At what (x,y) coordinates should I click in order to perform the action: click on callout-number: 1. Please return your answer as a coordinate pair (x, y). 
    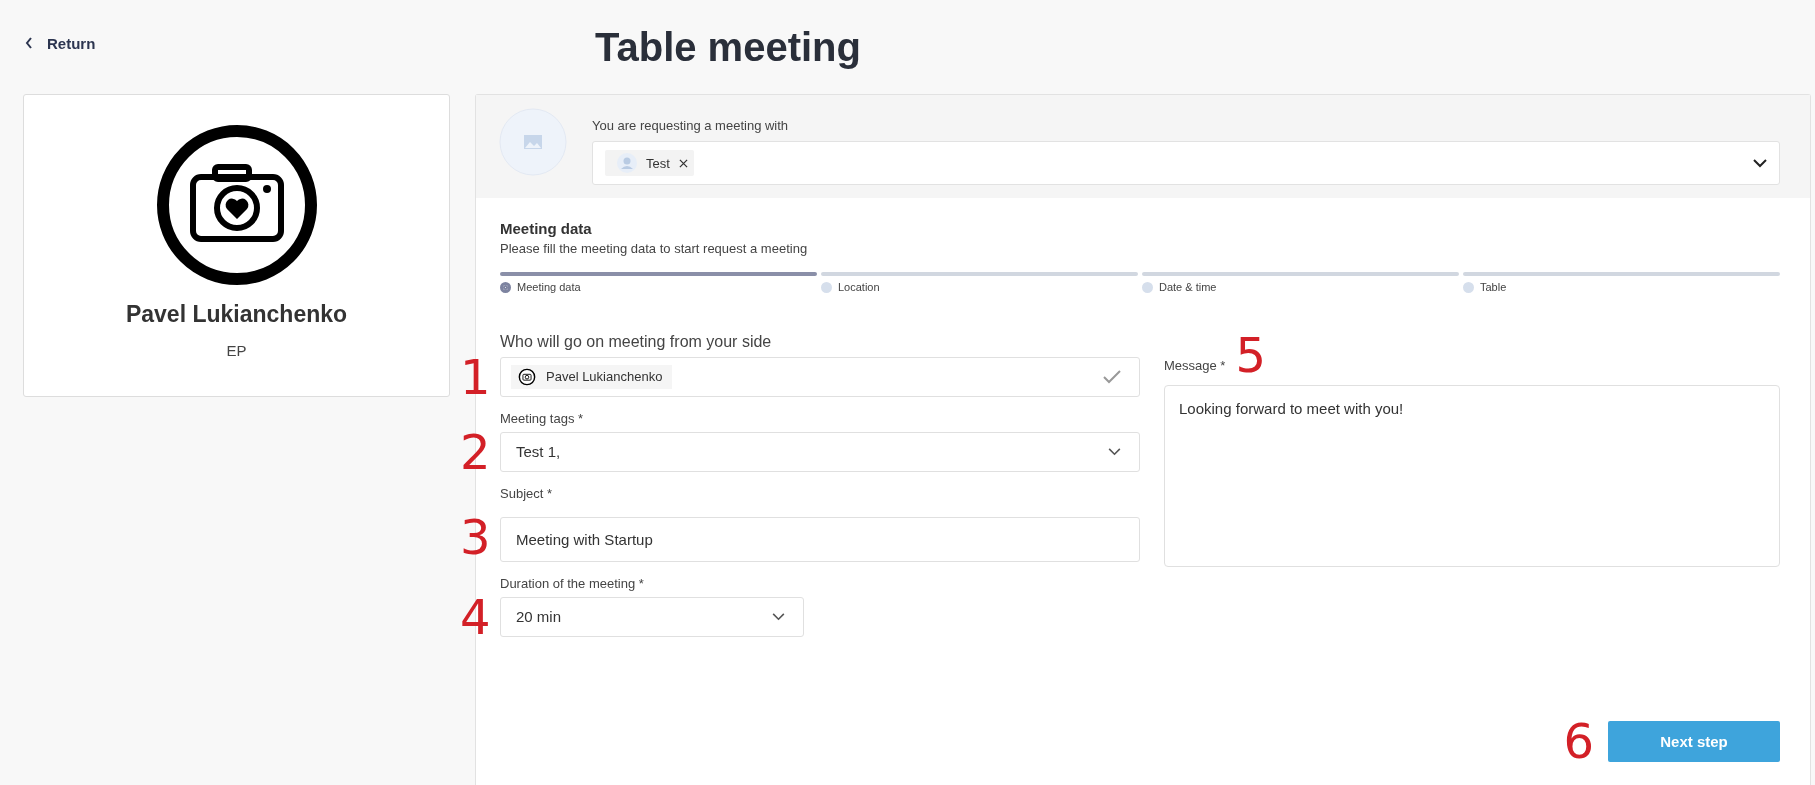
    Looking at the image, I should click on (475, 376).